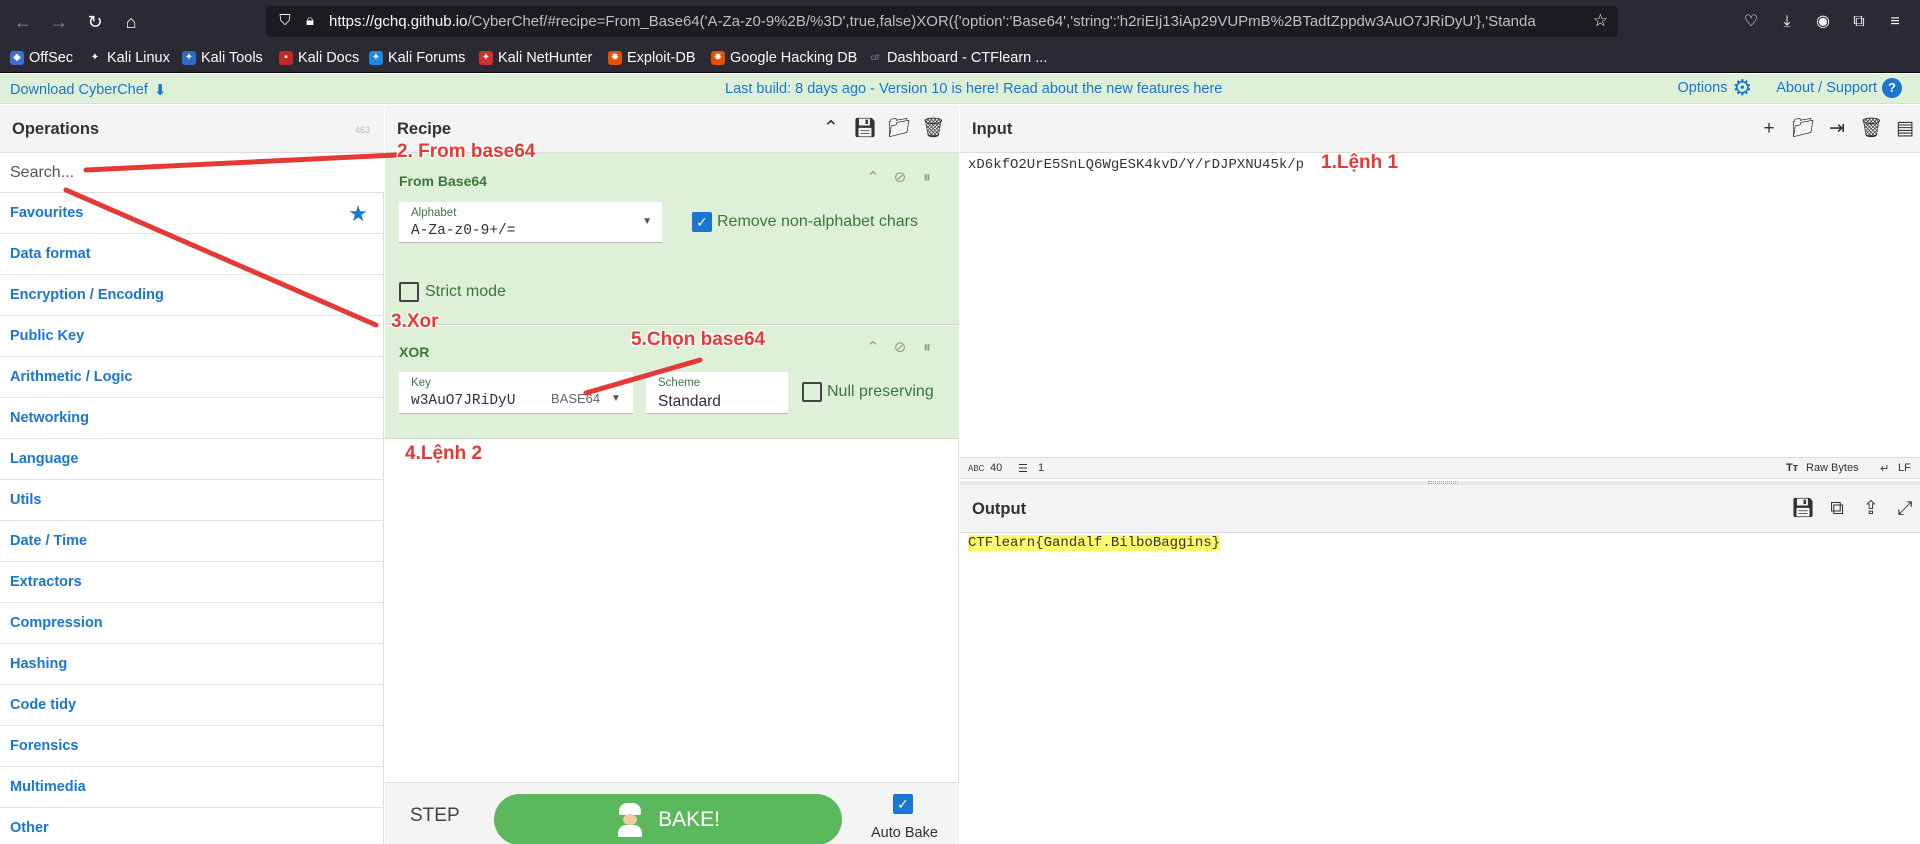 The height and width of the screenshot is (844, 1920). What do you see at coordinates (1823, 22) in the screenshot?
I see `account-icon: ◉` at bounding box center [1823, 22].